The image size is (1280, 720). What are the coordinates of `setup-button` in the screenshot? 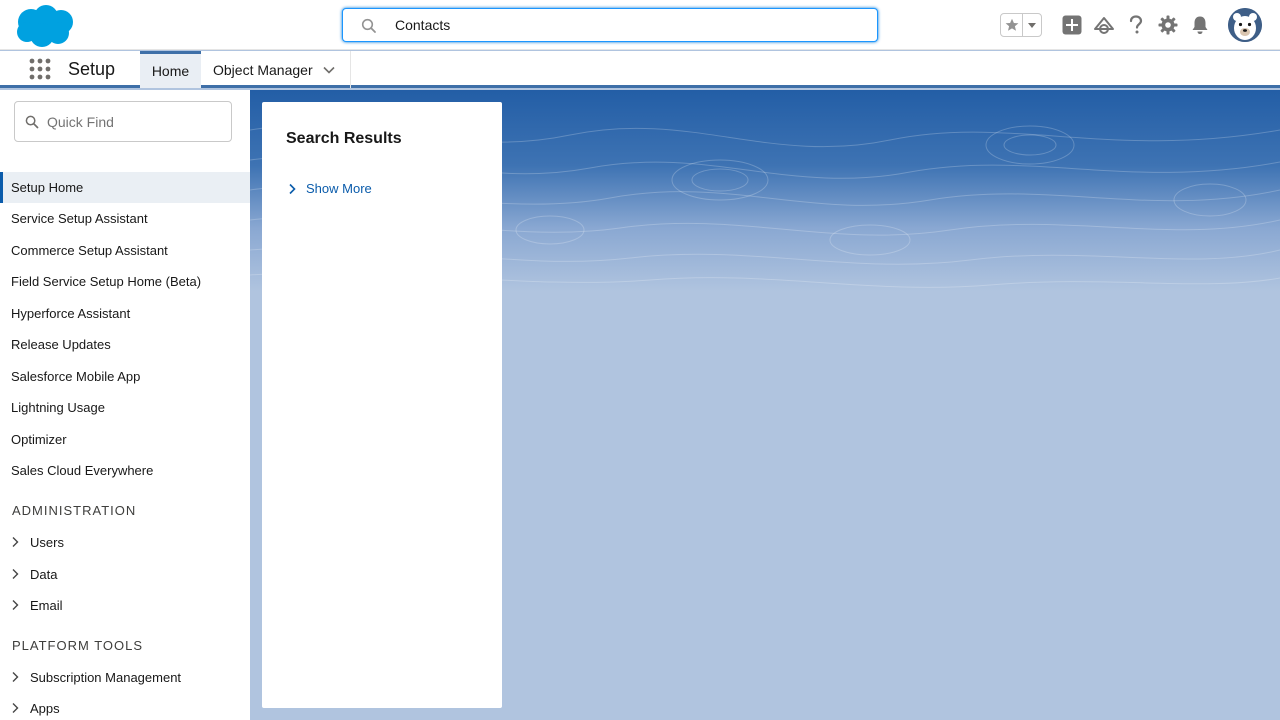 It's located at (1168, 25).